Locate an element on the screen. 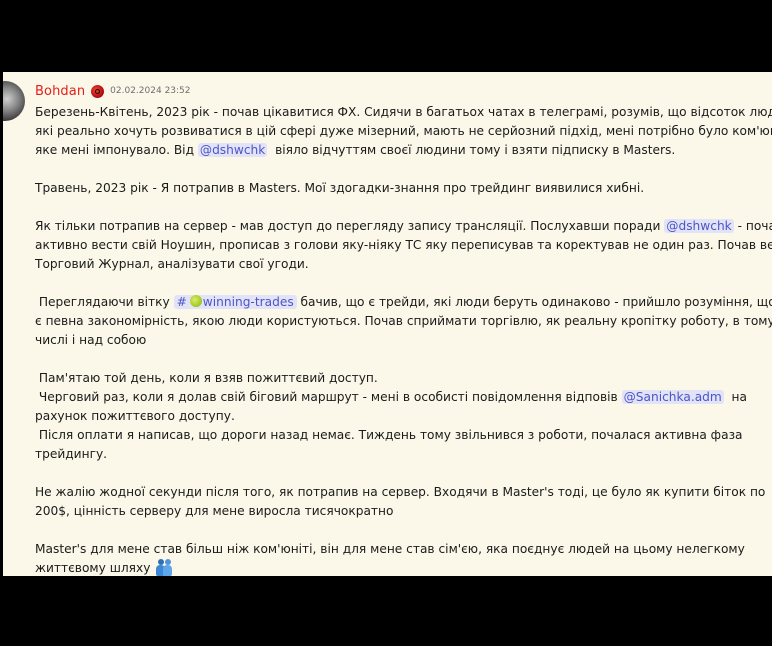  message-timestamp: 02.02.2024 23:52 is located at coordinates (150, 91).